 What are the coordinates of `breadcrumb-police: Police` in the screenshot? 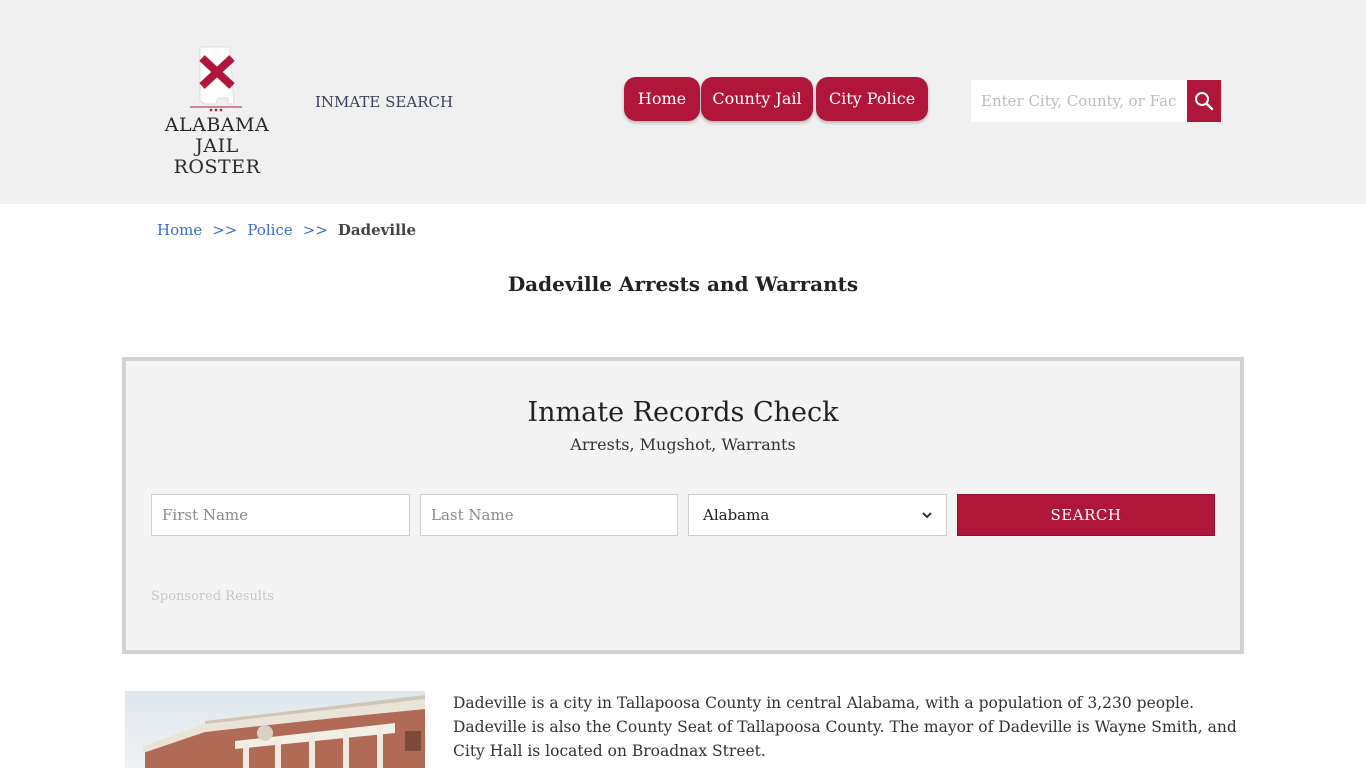 It's located at (269, 230).